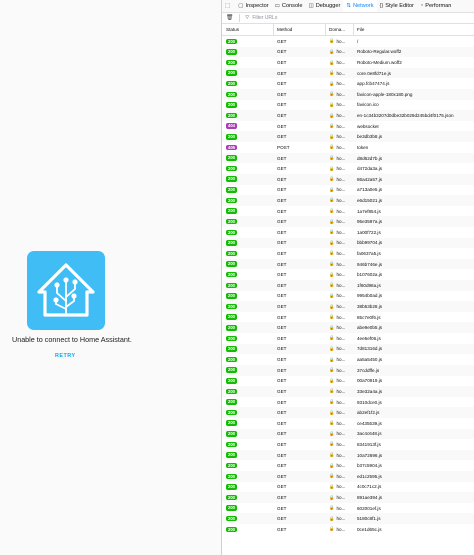 This screenshot has width=474, height=555. What do you see at coordinates (348, 275) in the screenshot?
I see `request-row: 200 GET 🔒 ho... b107602a.js` at bounding box center [348, 275].